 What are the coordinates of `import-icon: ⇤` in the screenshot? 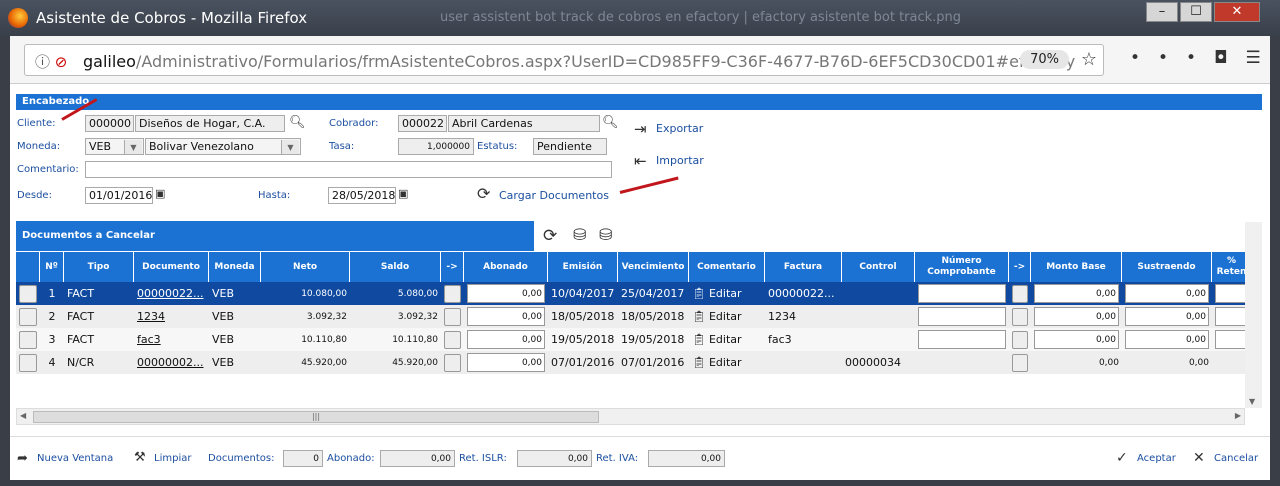 It's located at (640, 161).